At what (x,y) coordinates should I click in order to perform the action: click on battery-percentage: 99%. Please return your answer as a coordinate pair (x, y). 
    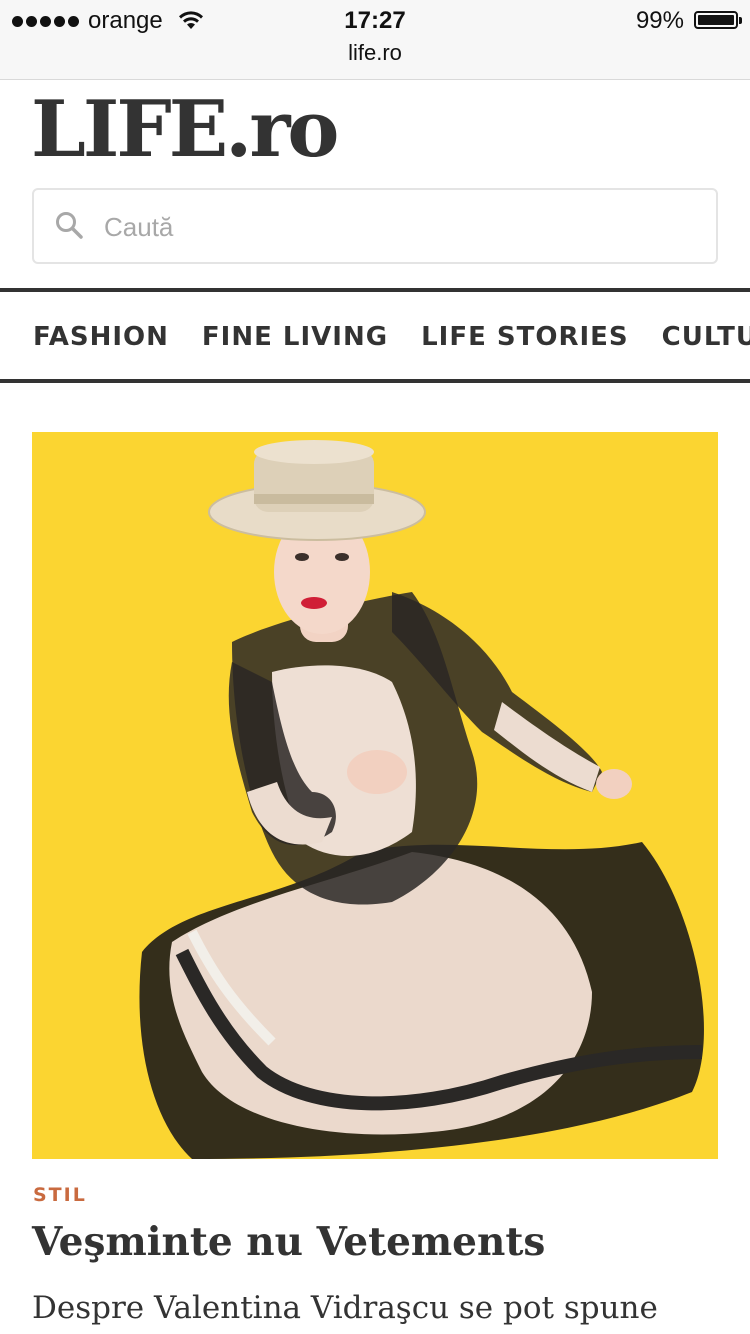
    Looking at the image, I should click on (659, 20).